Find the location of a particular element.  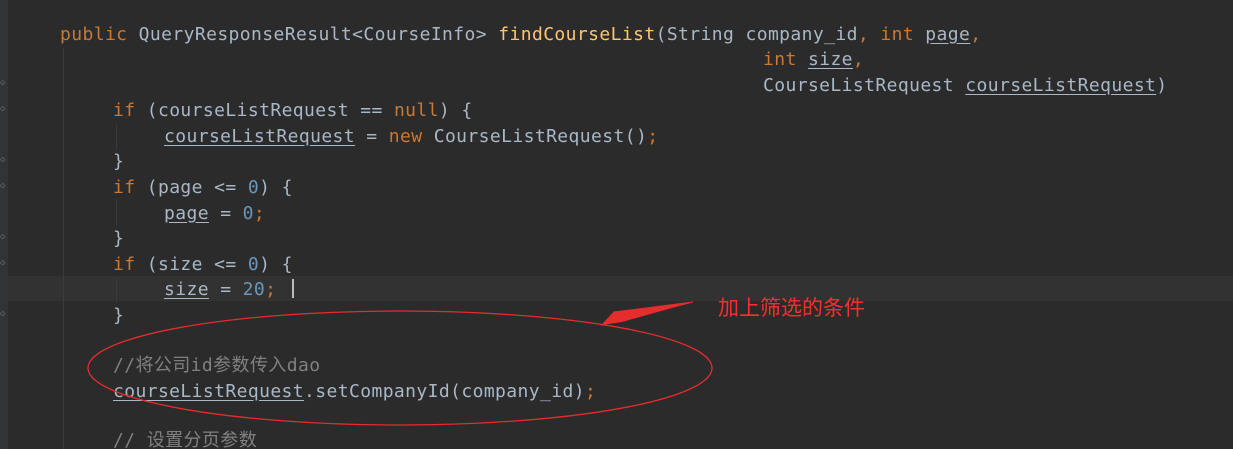

code-line-15: // 设置分页参数 is located at coordinates (185, 438).